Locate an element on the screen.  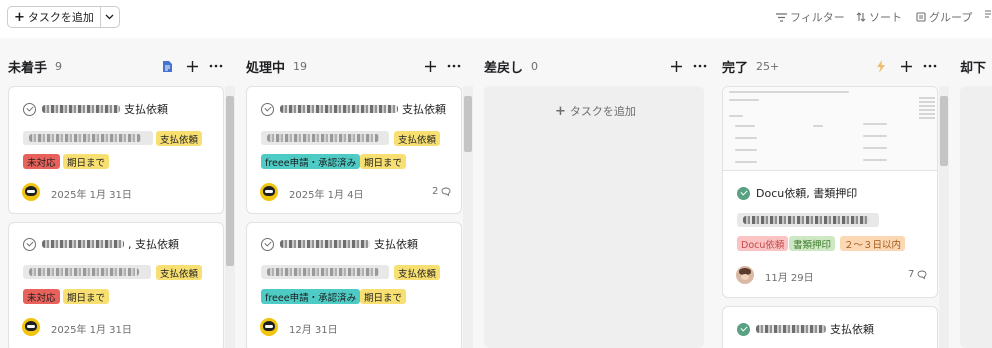
group-label: グループ is located at coordinates (951, 17).